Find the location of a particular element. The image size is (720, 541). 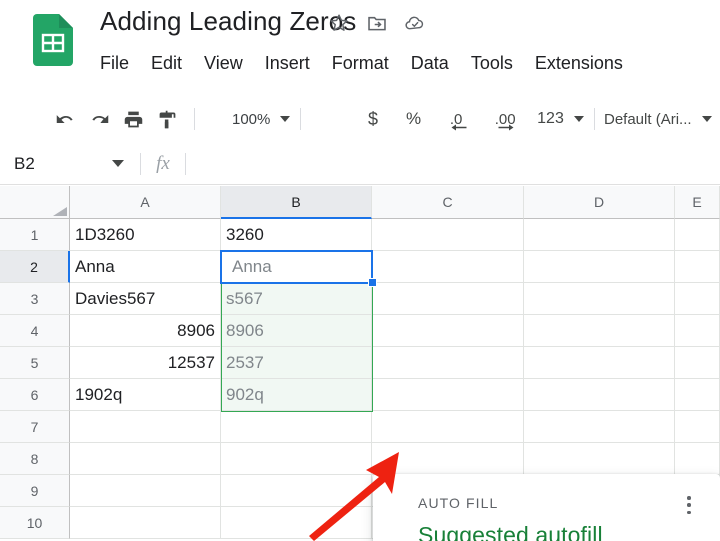

cell-d8 is located at coordinates (599, 459).